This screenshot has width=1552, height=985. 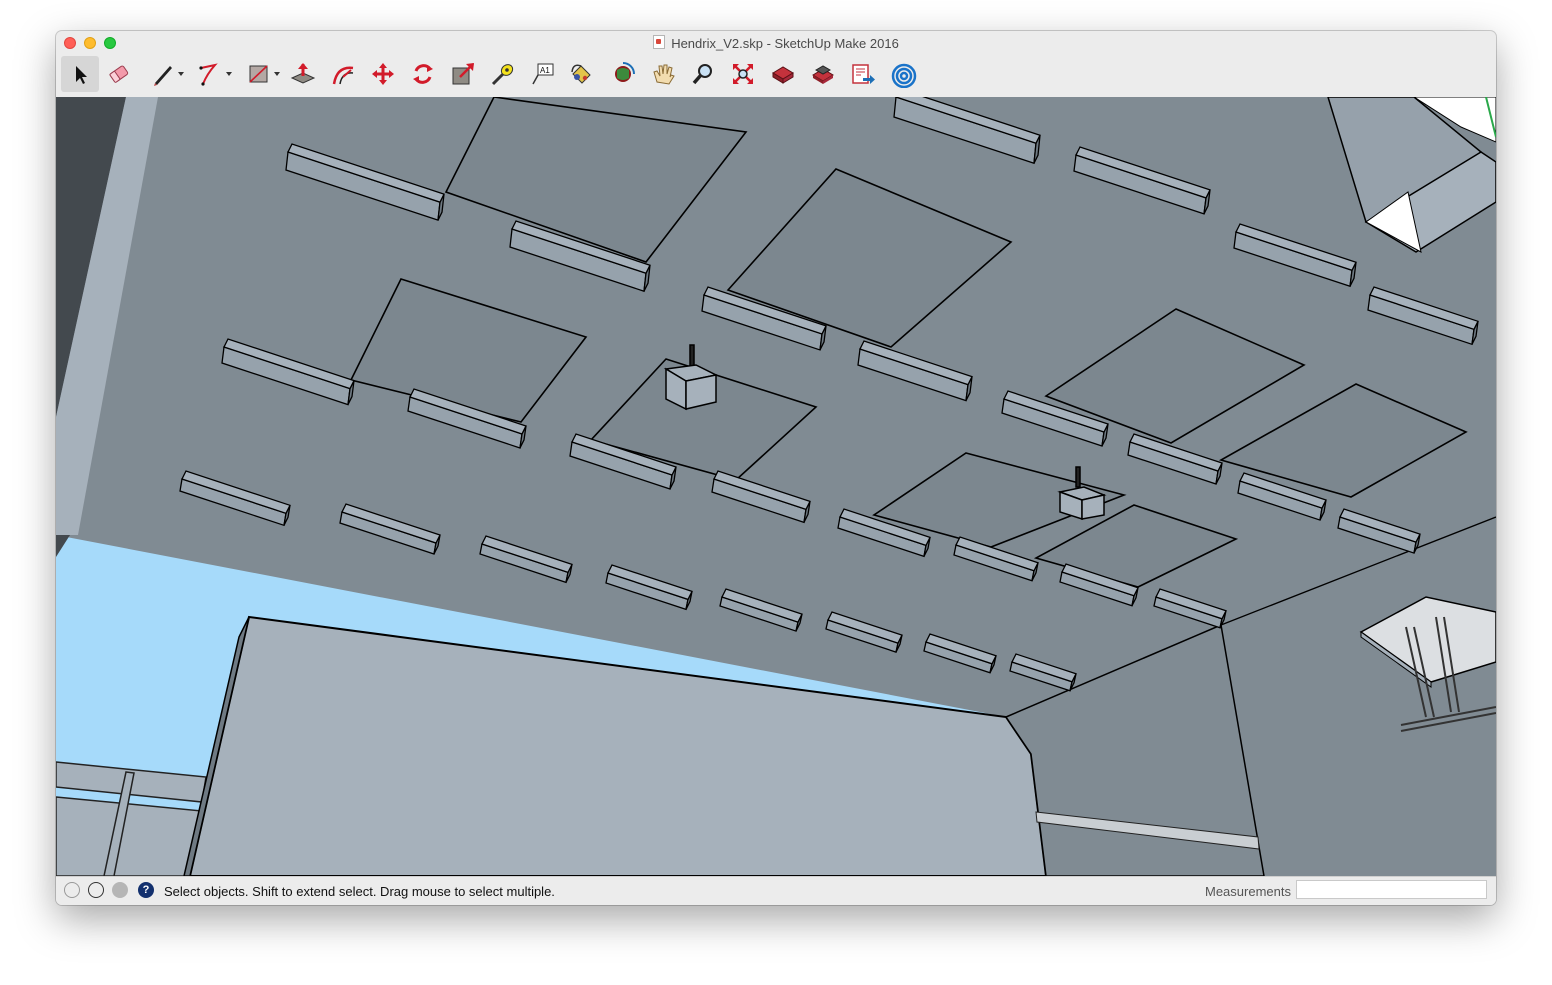 I want to click on rectangle-tool-dropdown-icon, so click(x=277, y=74).